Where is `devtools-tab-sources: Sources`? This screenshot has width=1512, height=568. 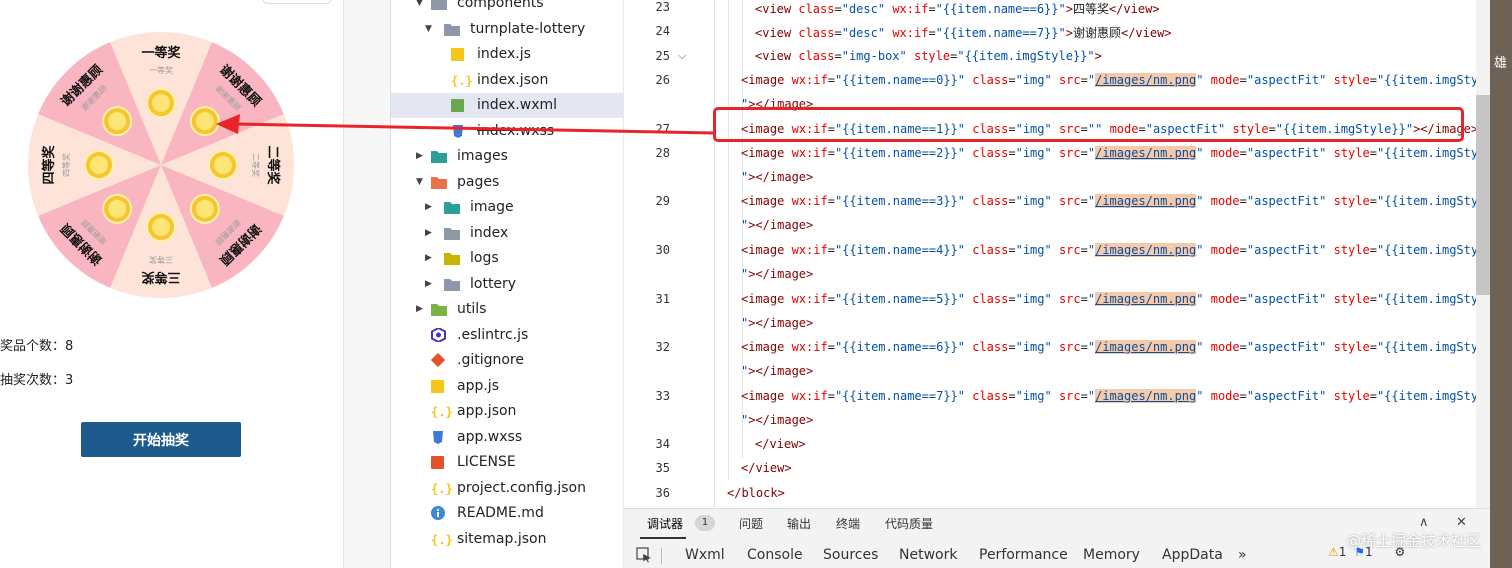 devtools-tab-sources: Sources is located at coordinates (850, 555).